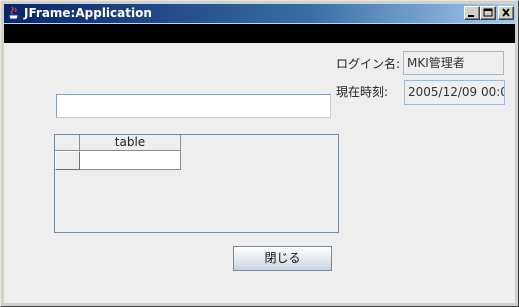 The height and width of the screenshot is (307, 519). I want to click on minimize-icon, so click(471, 16).